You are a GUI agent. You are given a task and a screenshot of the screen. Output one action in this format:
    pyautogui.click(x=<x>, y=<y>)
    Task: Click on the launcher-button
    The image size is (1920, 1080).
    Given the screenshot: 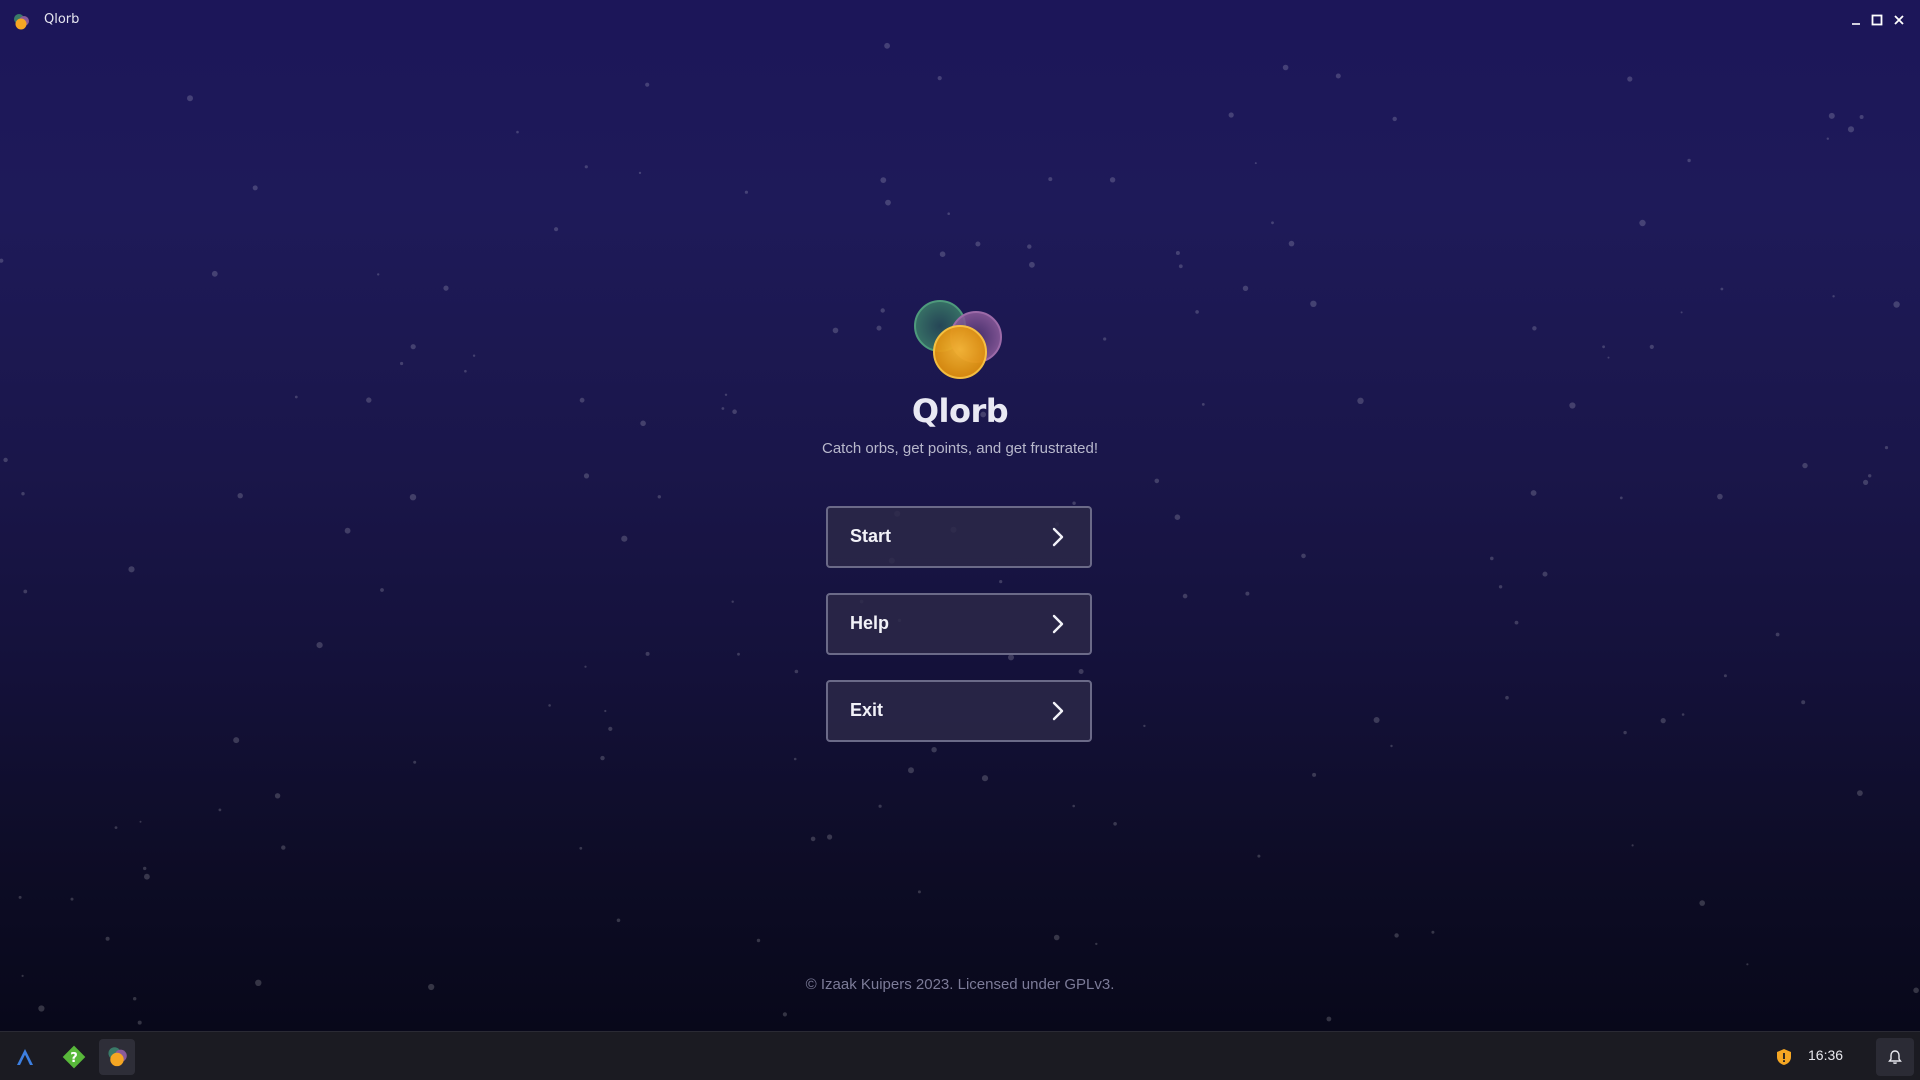 What is the action you would take?
    pyautogui.click(x=25, y=1057)
    